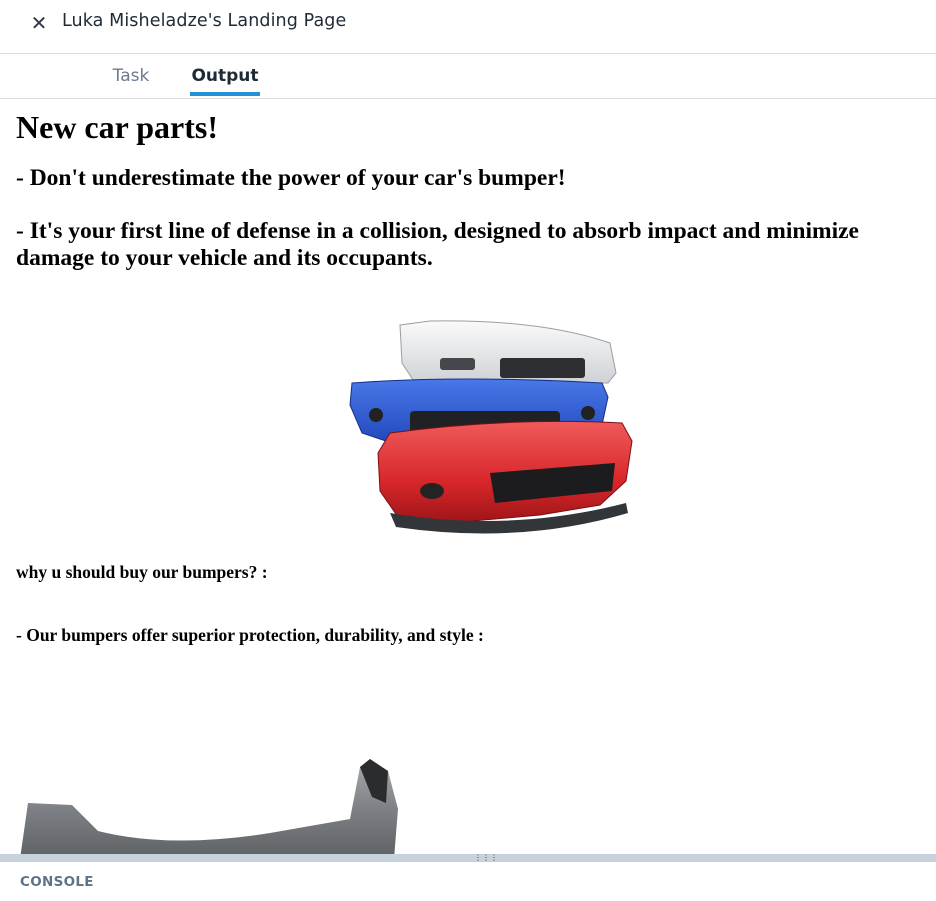 Image resolution: width=936 pixels, height=901 pixels. What do you see at coordinates (57, 882) in the screenshot?
I see `console-toggle: CONSOLE` at bounding box center [57, 882].